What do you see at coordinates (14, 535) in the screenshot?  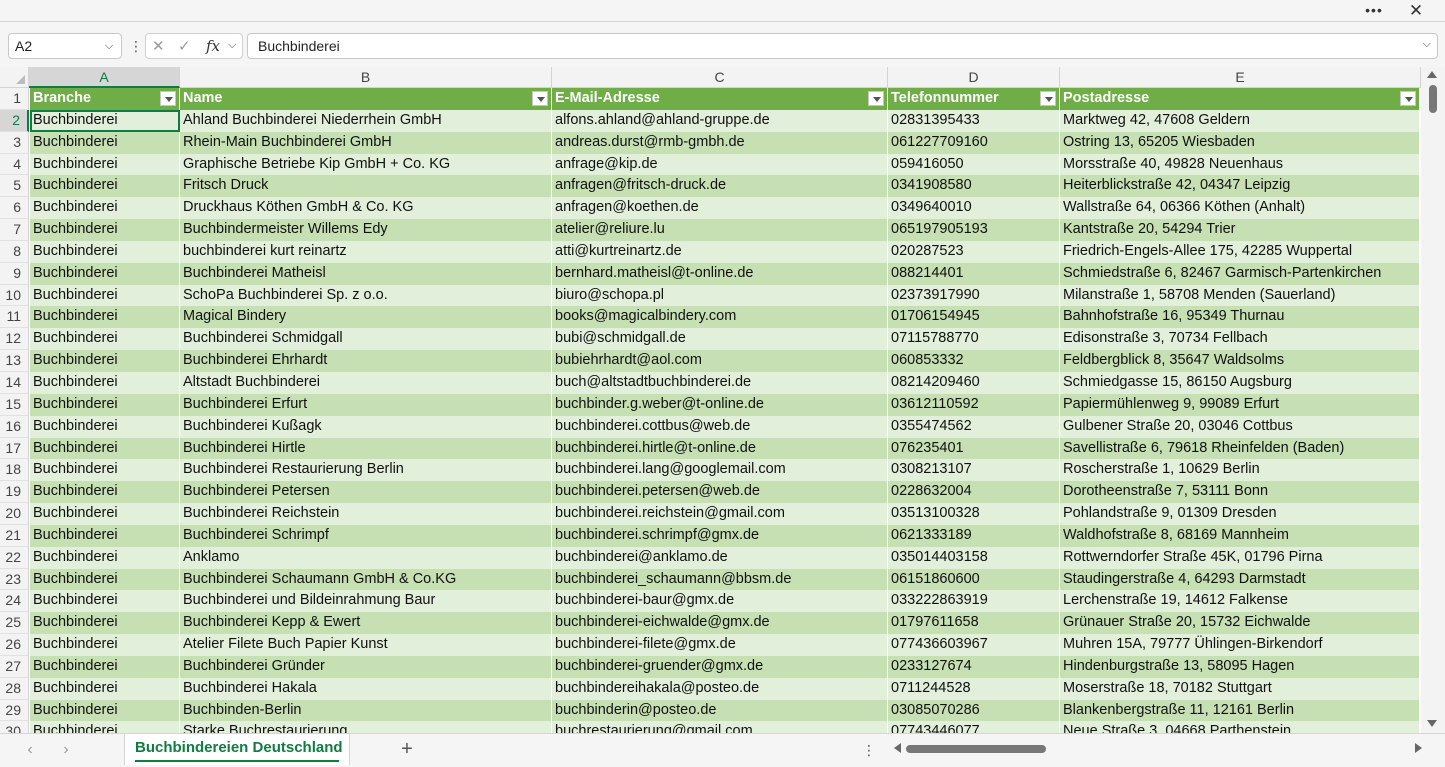 I see `row-header: 21` at bounding box center [14, 535].